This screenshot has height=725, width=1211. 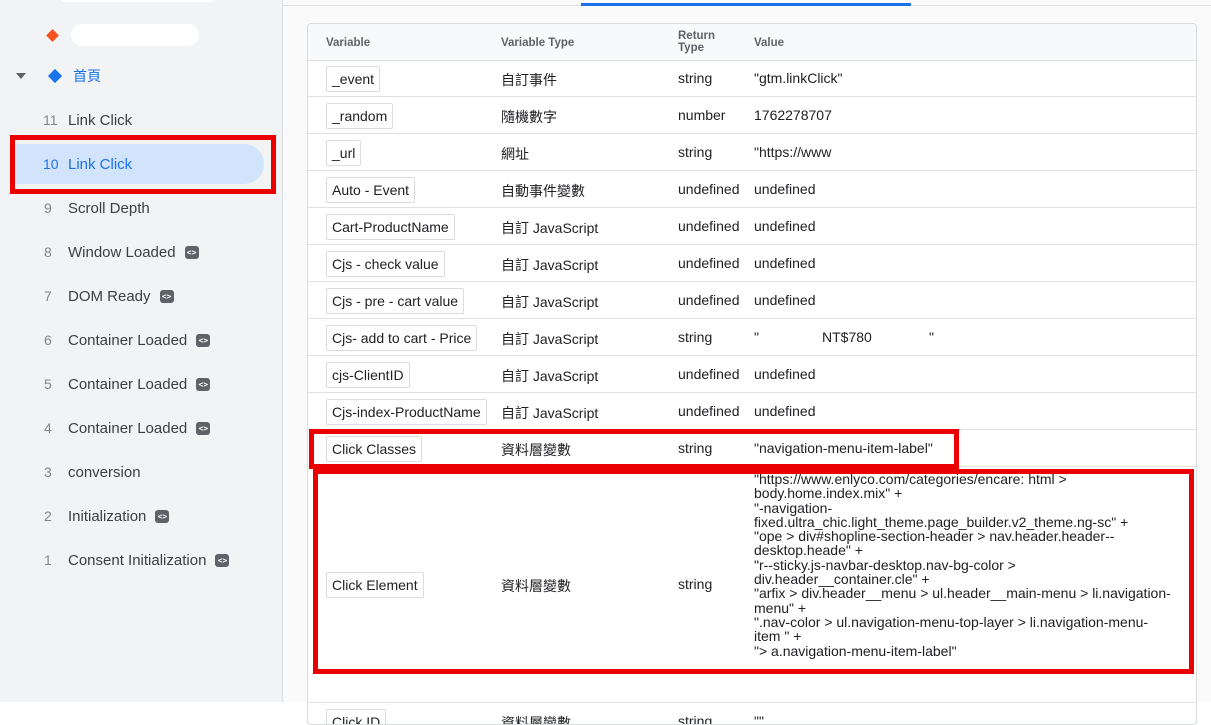 What do you see at coordinates (371, 190) in the screenshot?
I see `variable-name-chip: Auto - Event` at bounding box center [371, 190].